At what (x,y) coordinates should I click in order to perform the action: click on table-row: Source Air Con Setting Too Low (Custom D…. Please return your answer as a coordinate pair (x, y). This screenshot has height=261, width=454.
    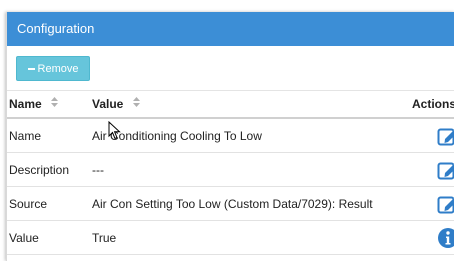
    Looking at the image, I should click on (230, 203).